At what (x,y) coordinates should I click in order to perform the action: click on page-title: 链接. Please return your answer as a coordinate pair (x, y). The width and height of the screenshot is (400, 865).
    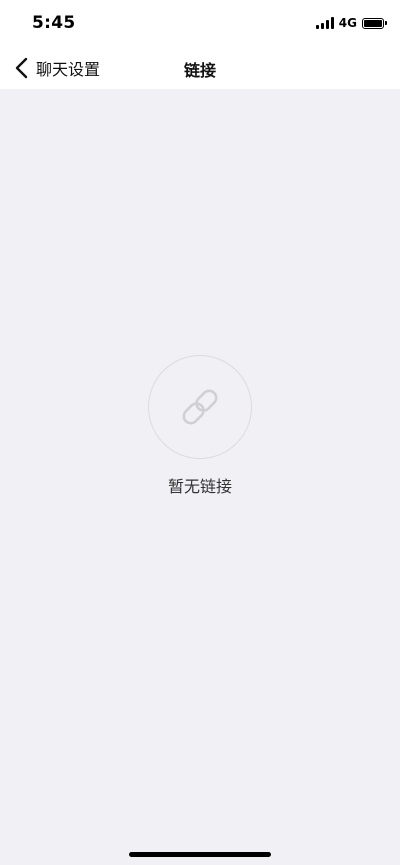
    Looking at the image, I should click on (199, 70).